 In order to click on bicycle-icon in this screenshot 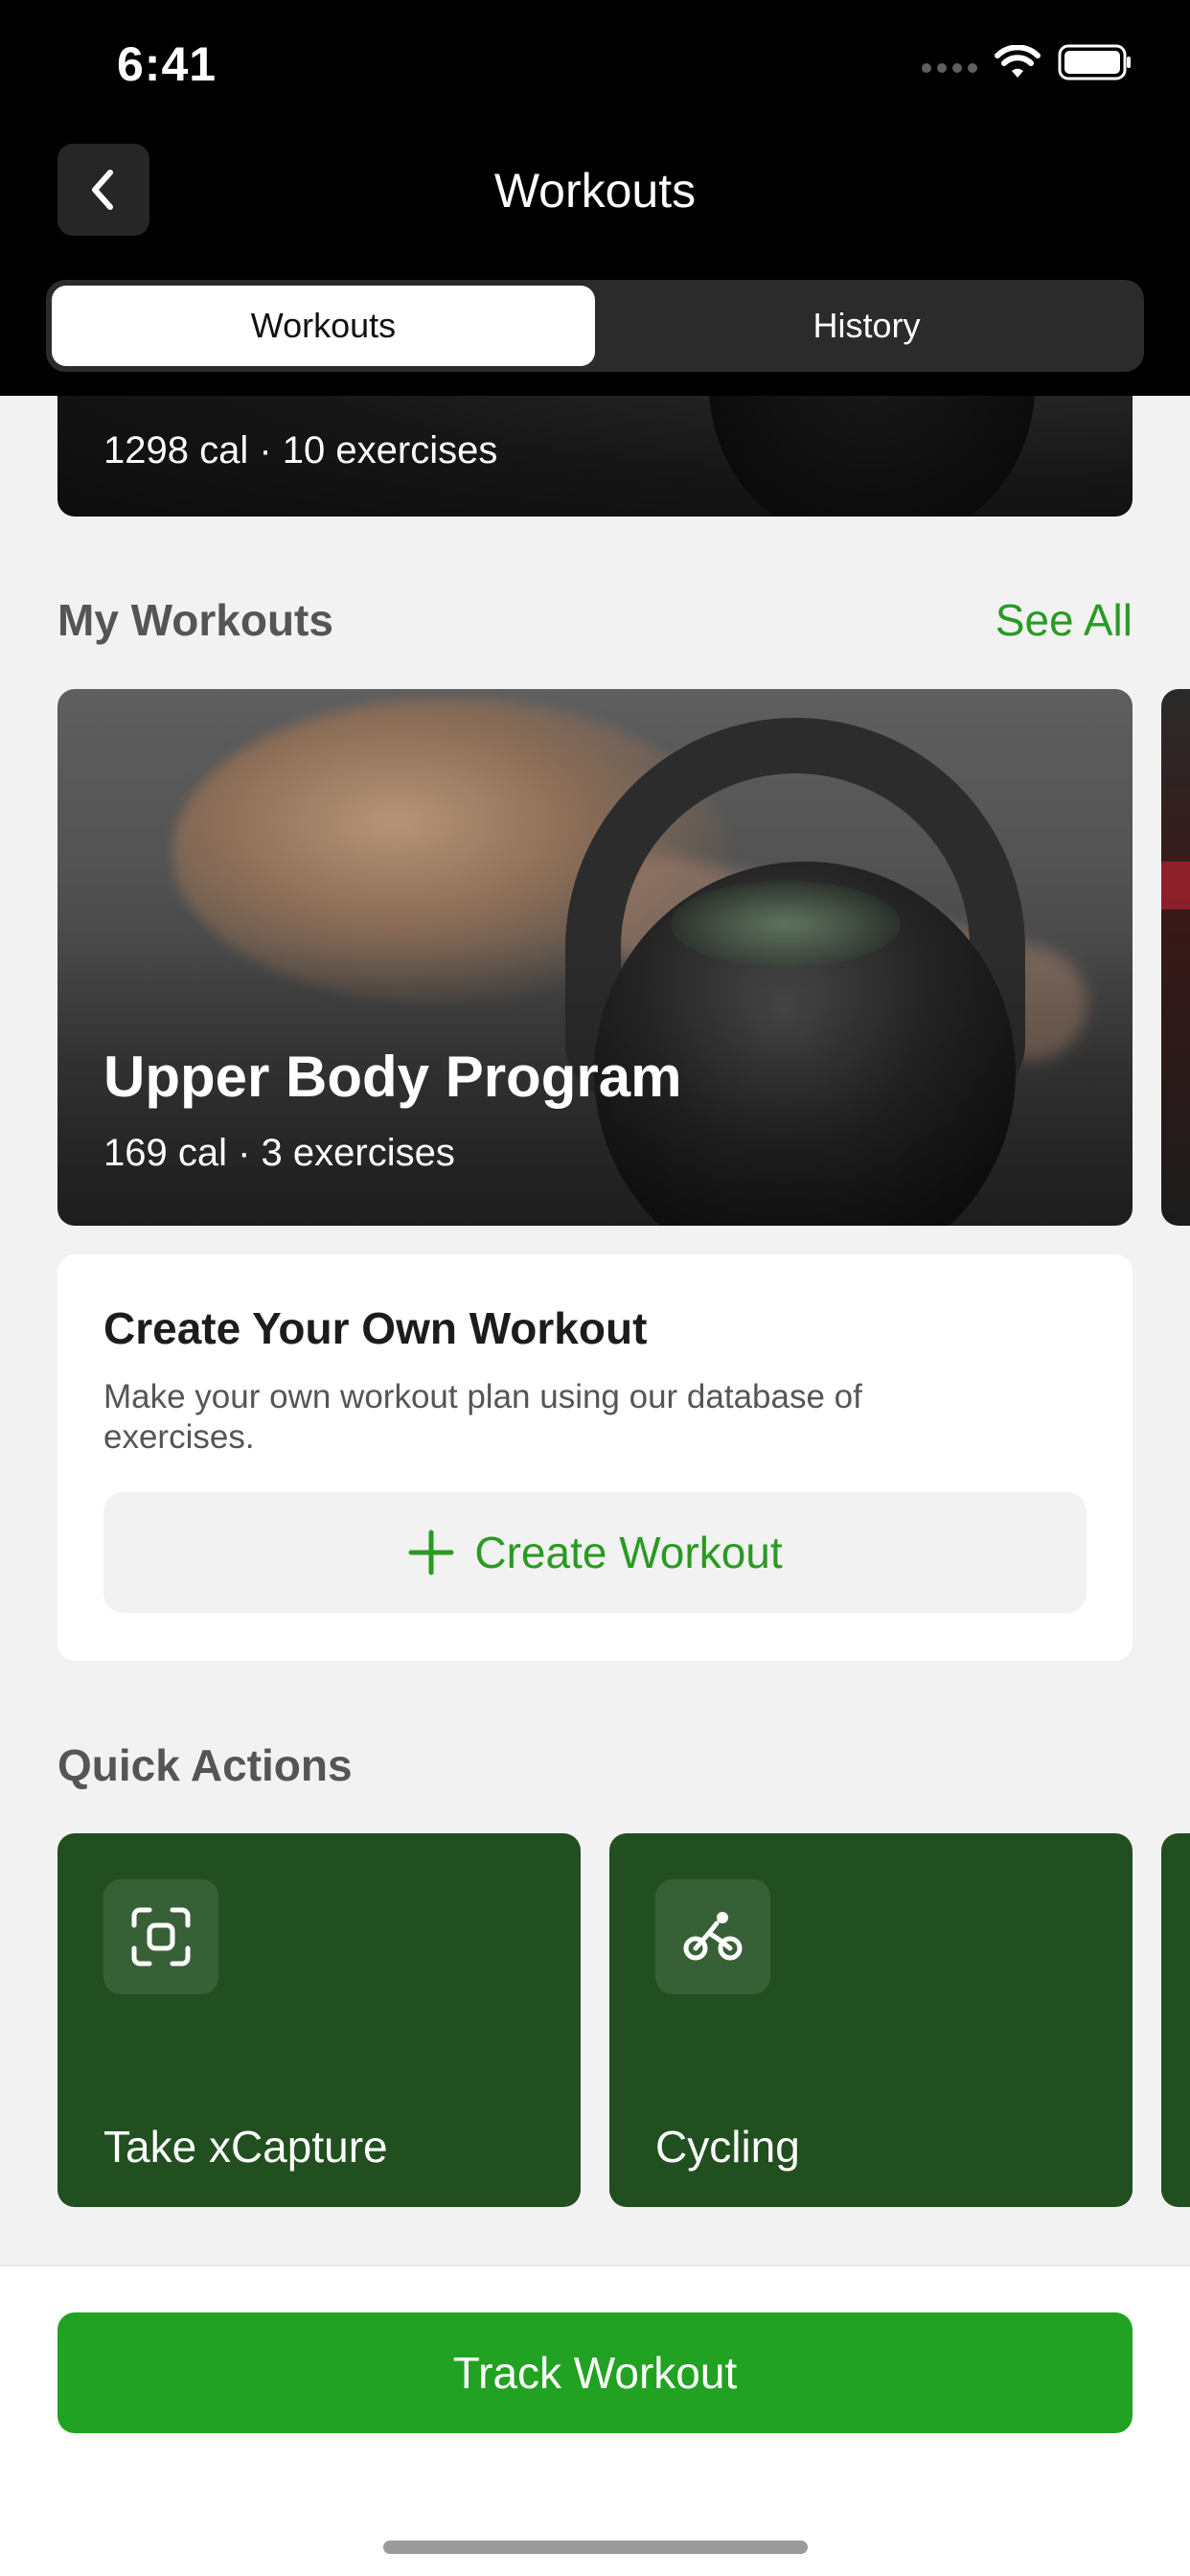, I will do `click(713, 1936)`.